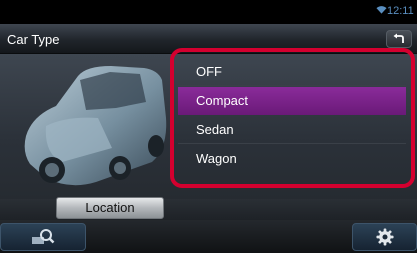 The width and height of the screenshot is (417, 253). What do you see at coordinates (381, 10) in the screenshot?
I see `wifi-icon` at bounding box center [381, 10].